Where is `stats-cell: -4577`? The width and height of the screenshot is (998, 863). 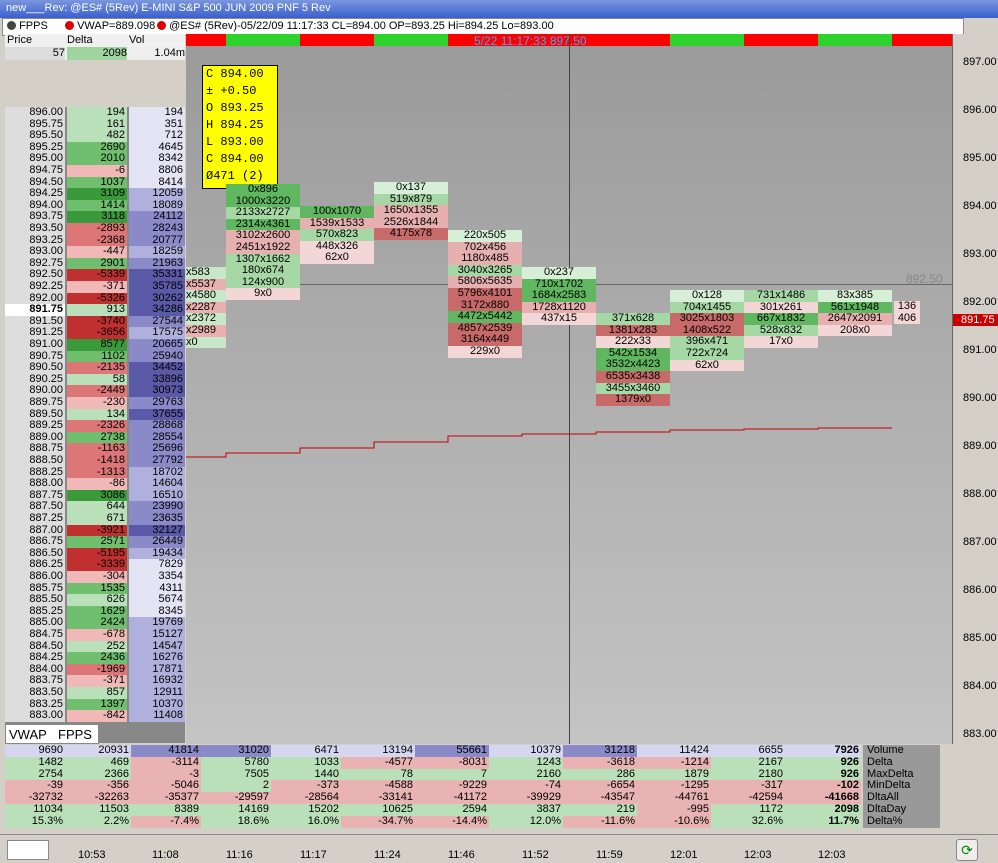
stats-cell: -4577 is located at coordinates (378, 762).